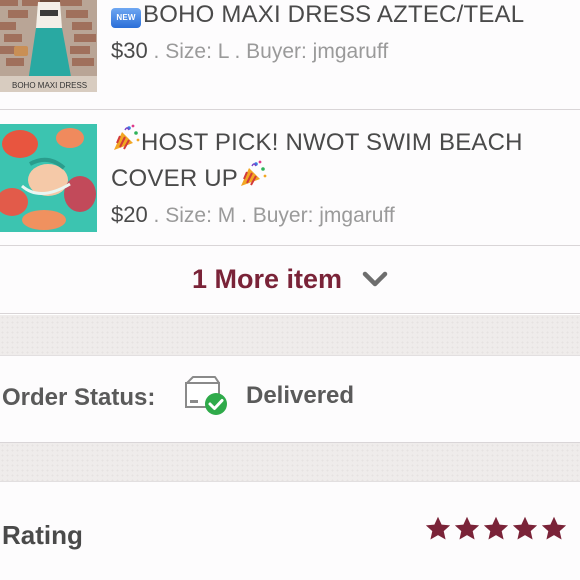  I want to click on item-price: $20, so click(129, 214).